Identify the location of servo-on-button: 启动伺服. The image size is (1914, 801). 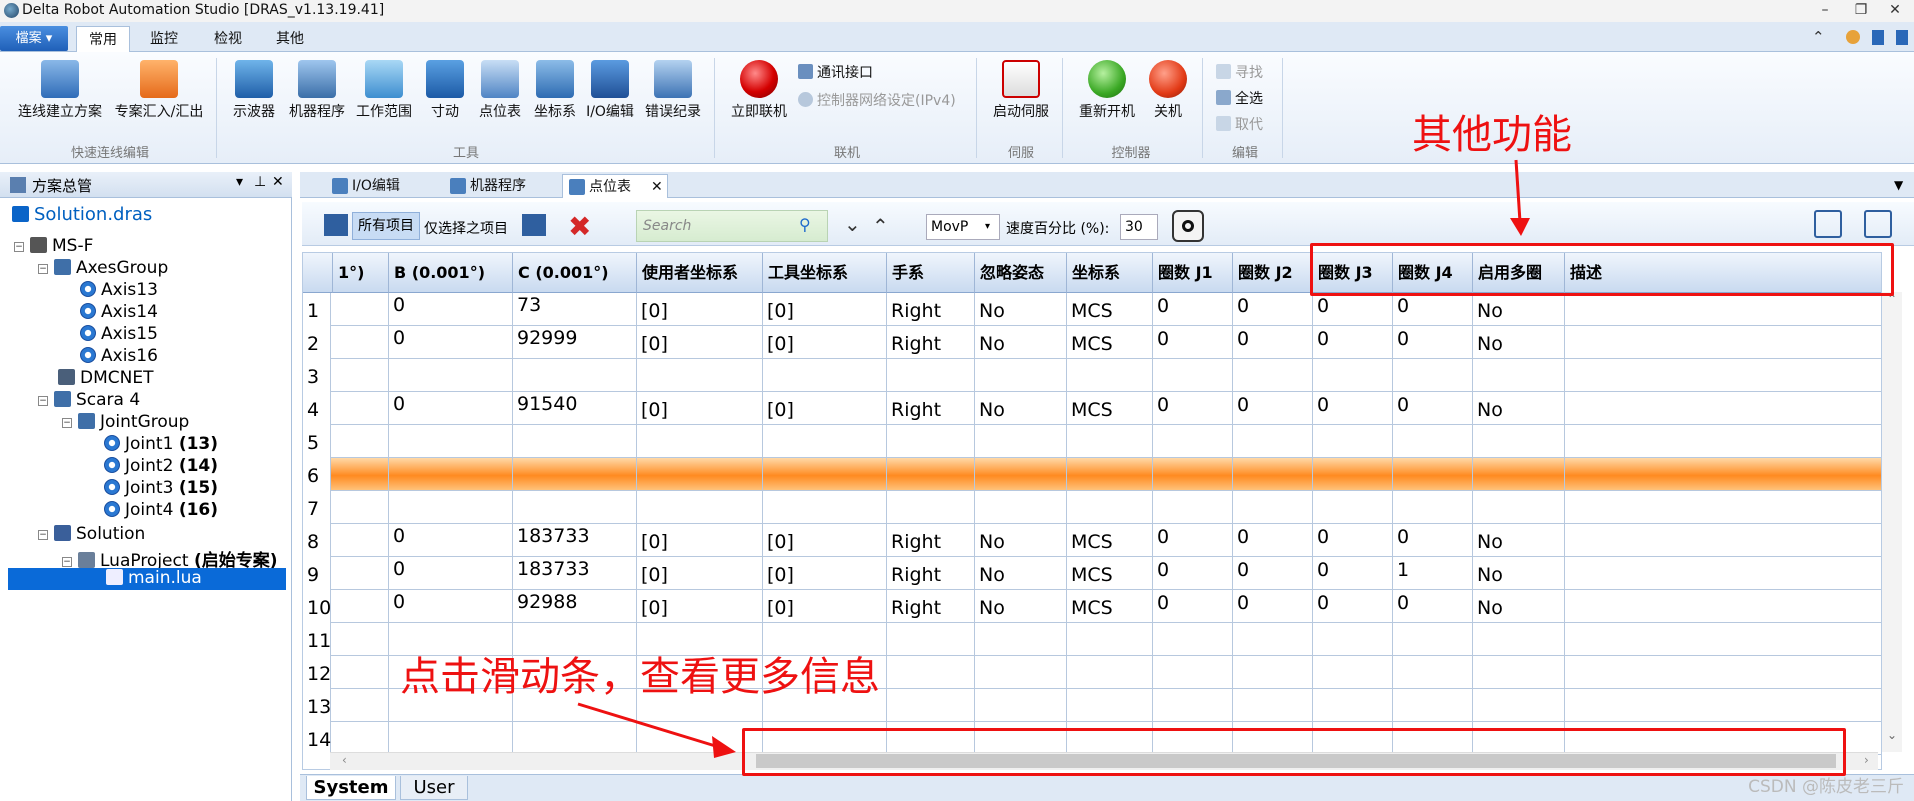
(1021, 94).